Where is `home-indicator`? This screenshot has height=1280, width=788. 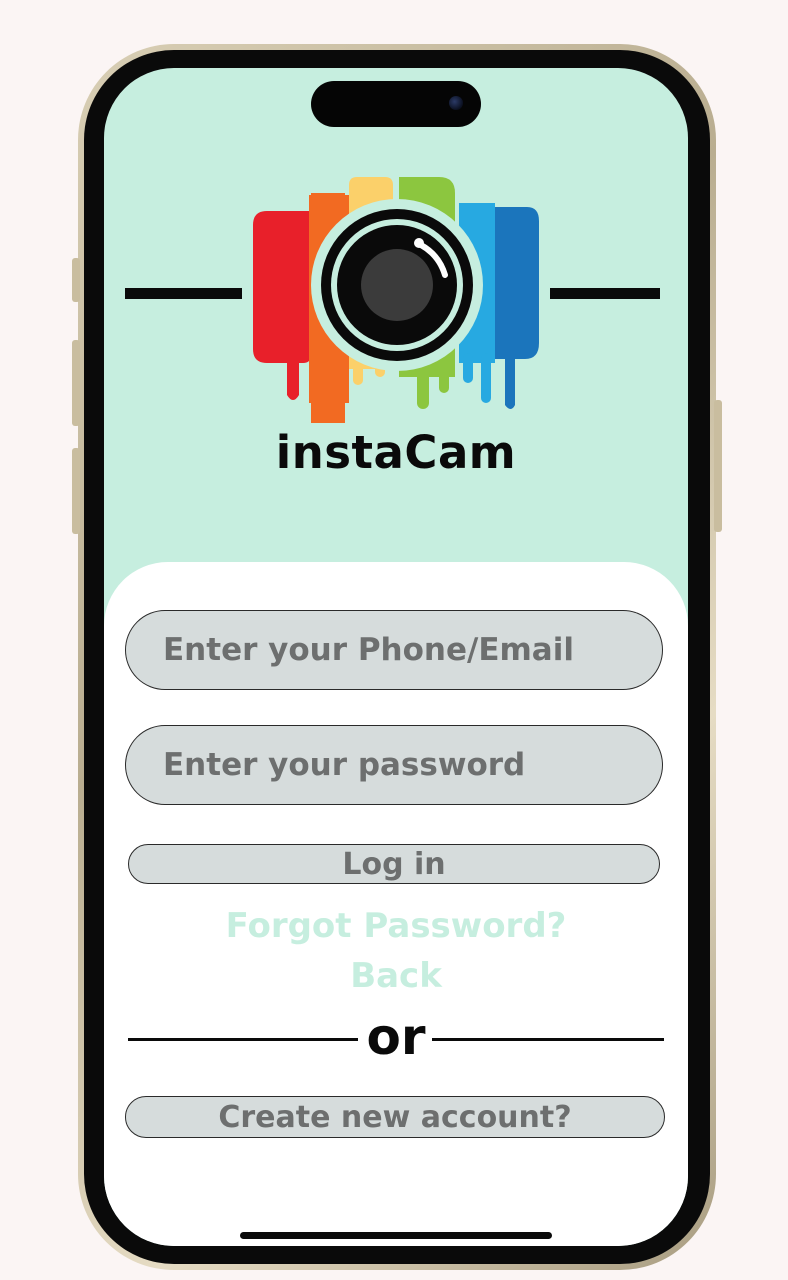
home-indicator is located at coordinates (396, 1235).